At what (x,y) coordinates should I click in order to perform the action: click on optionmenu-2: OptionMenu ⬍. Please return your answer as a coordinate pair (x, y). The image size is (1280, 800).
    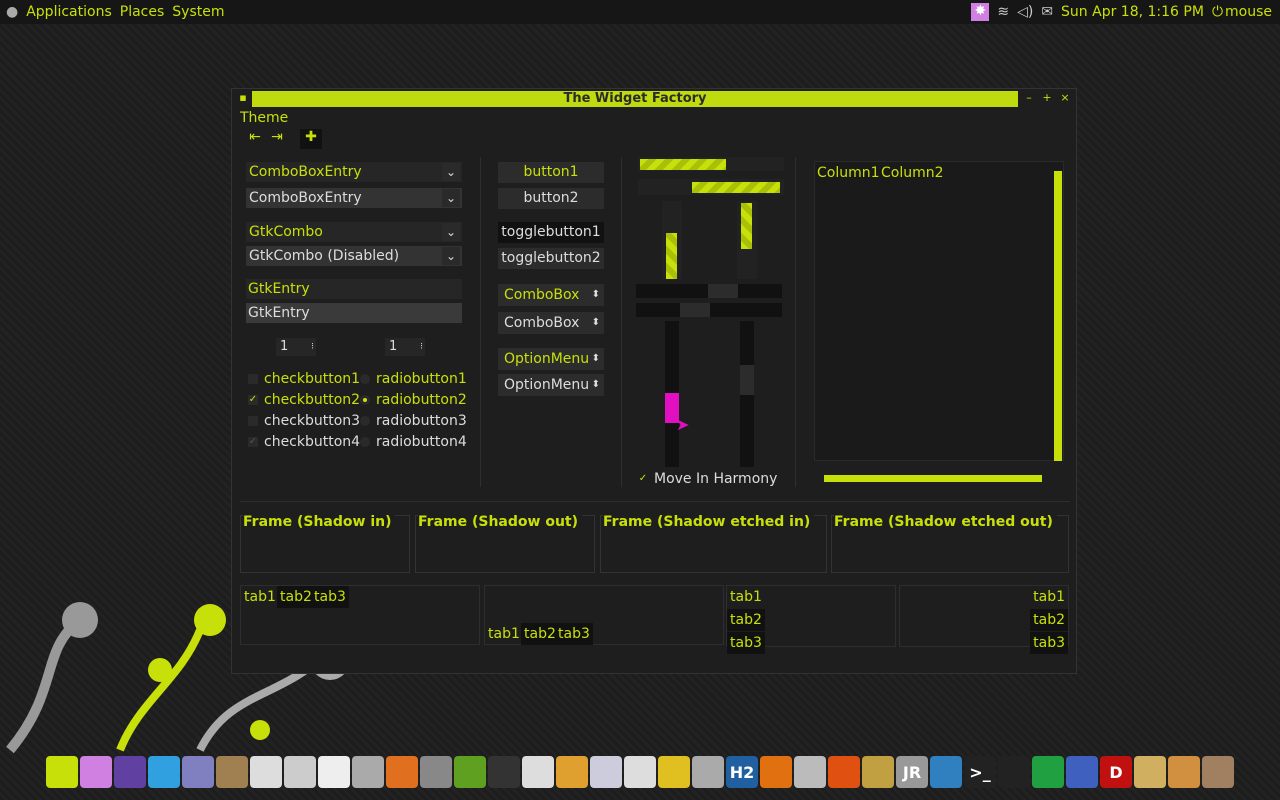
    Looking at the image, I should click on (551, 385).